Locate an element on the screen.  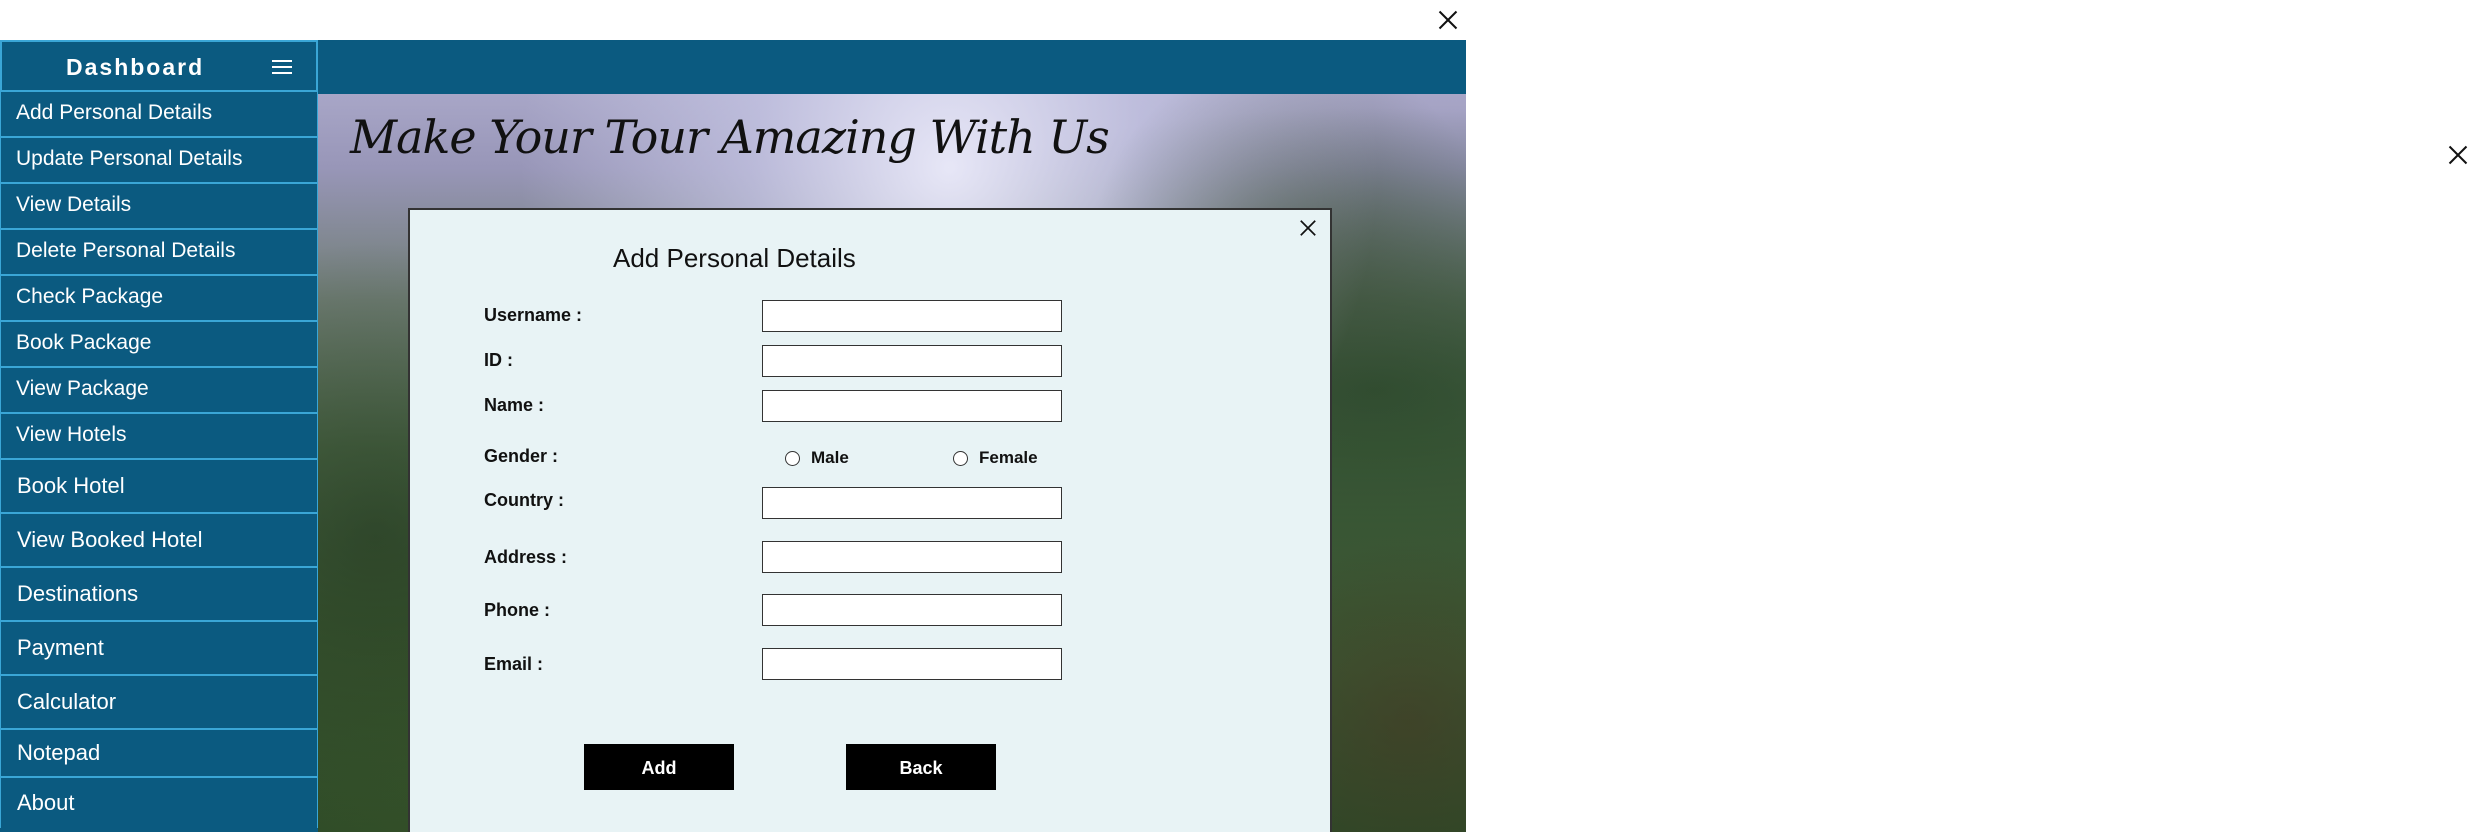
sidebar-item-update-personal-details: Update Personal Details is located at coordinates (159, 161).